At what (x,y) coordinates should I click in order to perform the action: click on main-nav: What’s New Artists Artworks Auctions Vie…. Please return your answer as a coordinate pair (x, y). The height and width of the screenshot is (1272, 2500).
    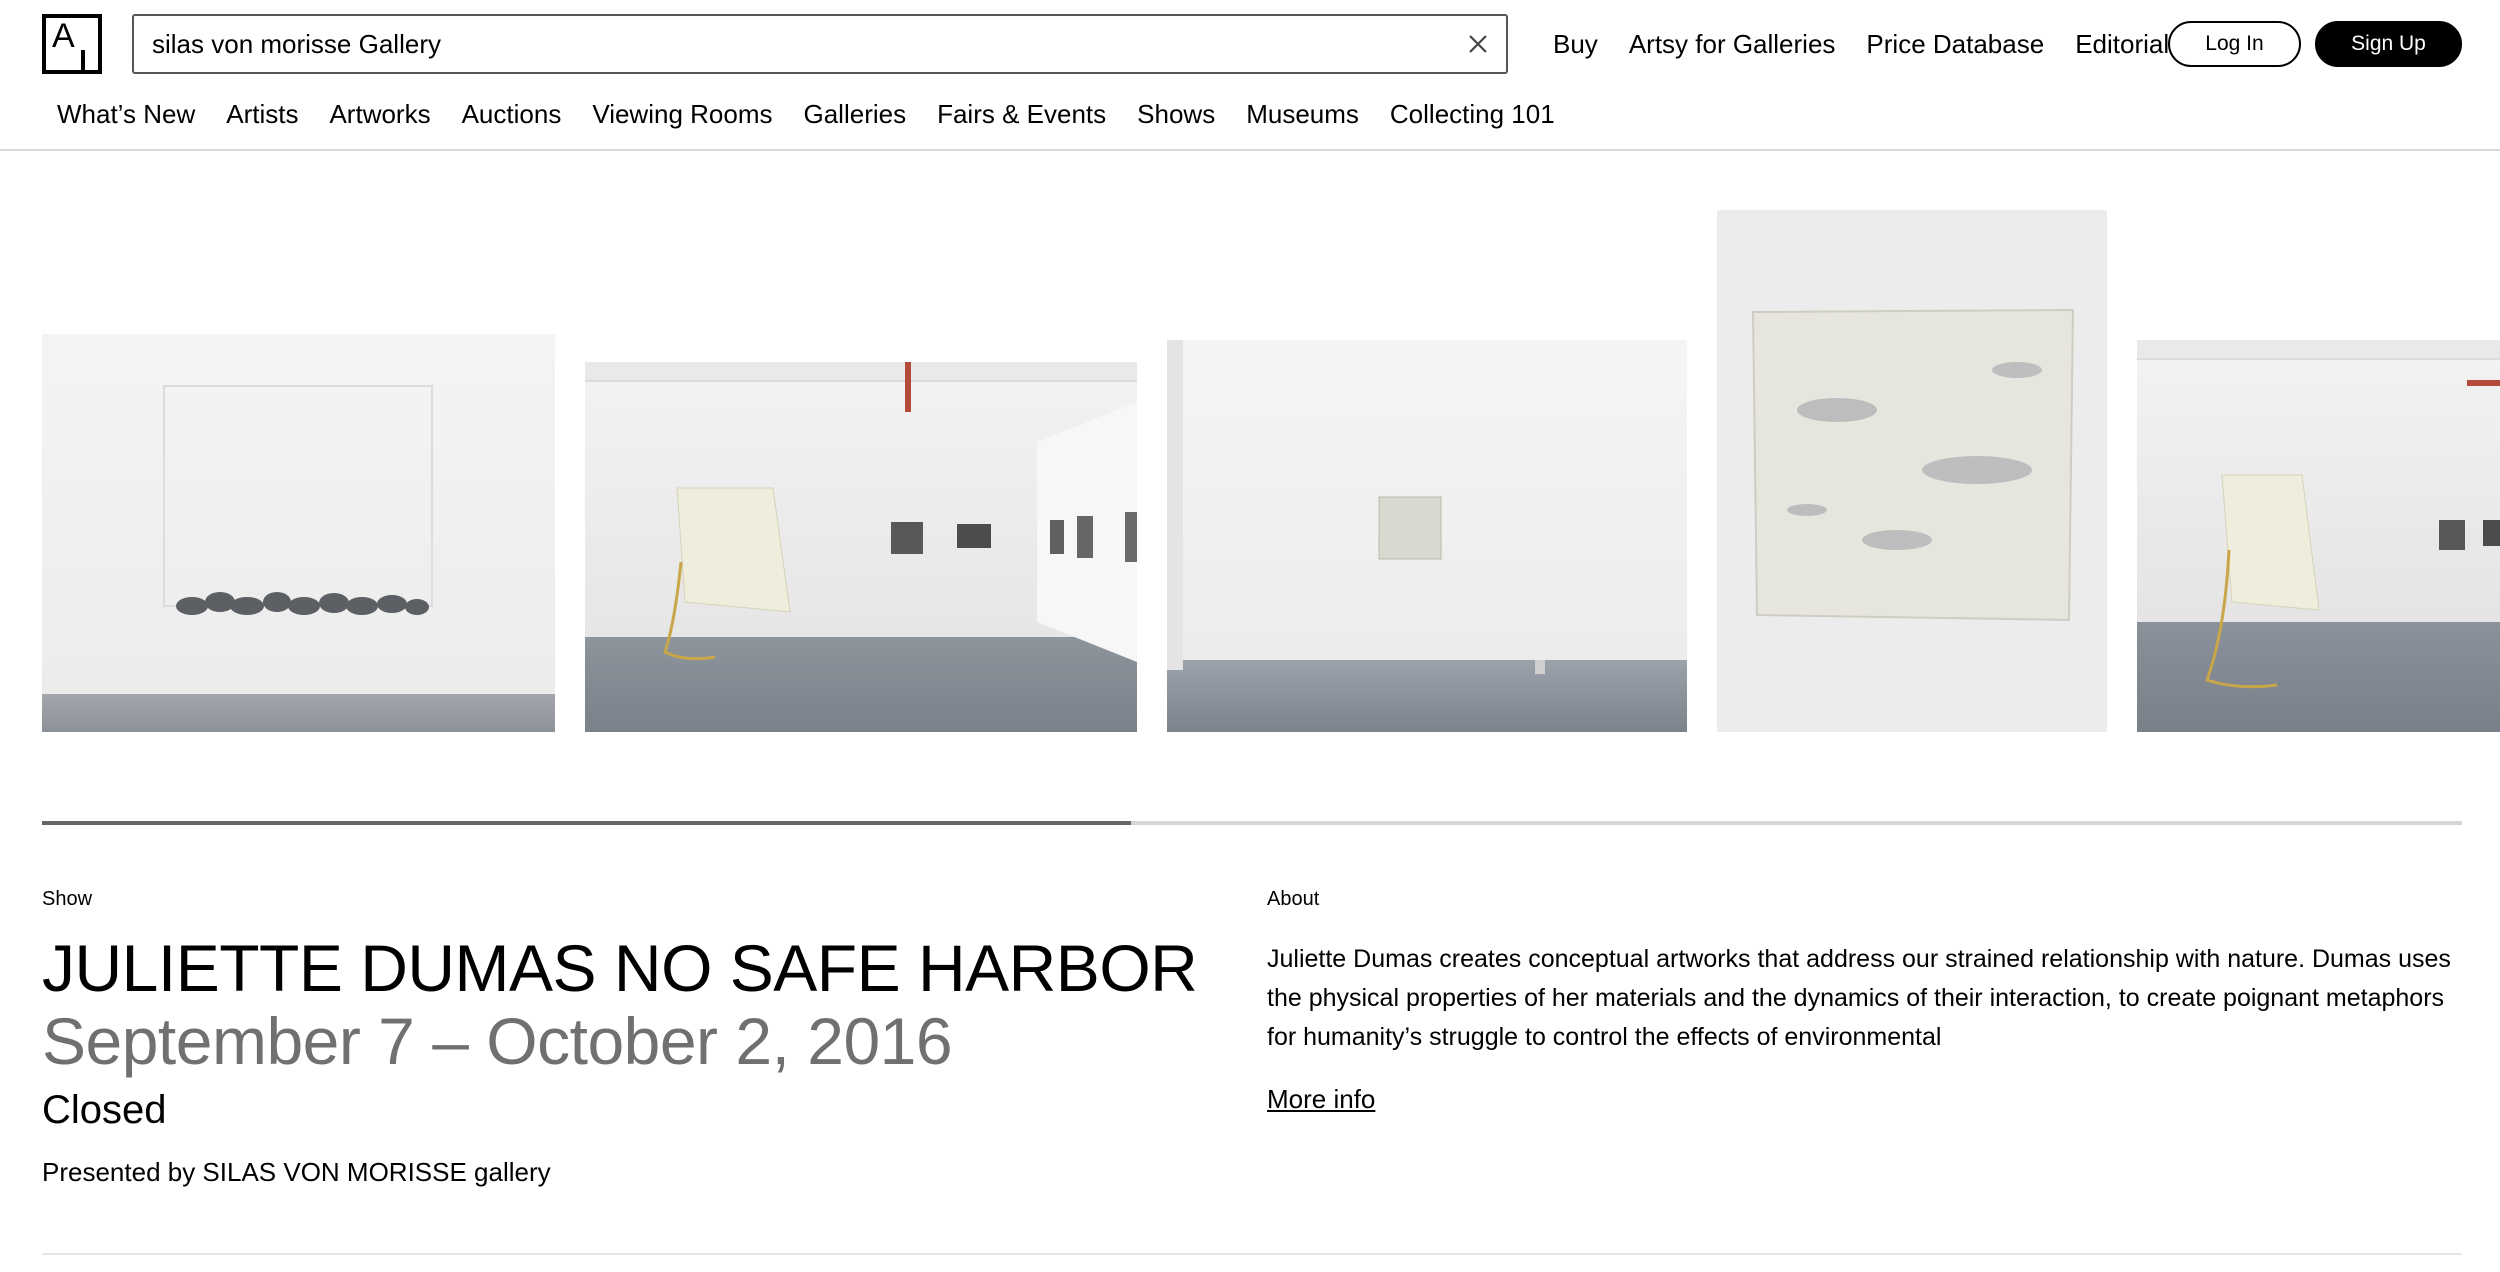
    Looking at the image, I should click on (821, 114).